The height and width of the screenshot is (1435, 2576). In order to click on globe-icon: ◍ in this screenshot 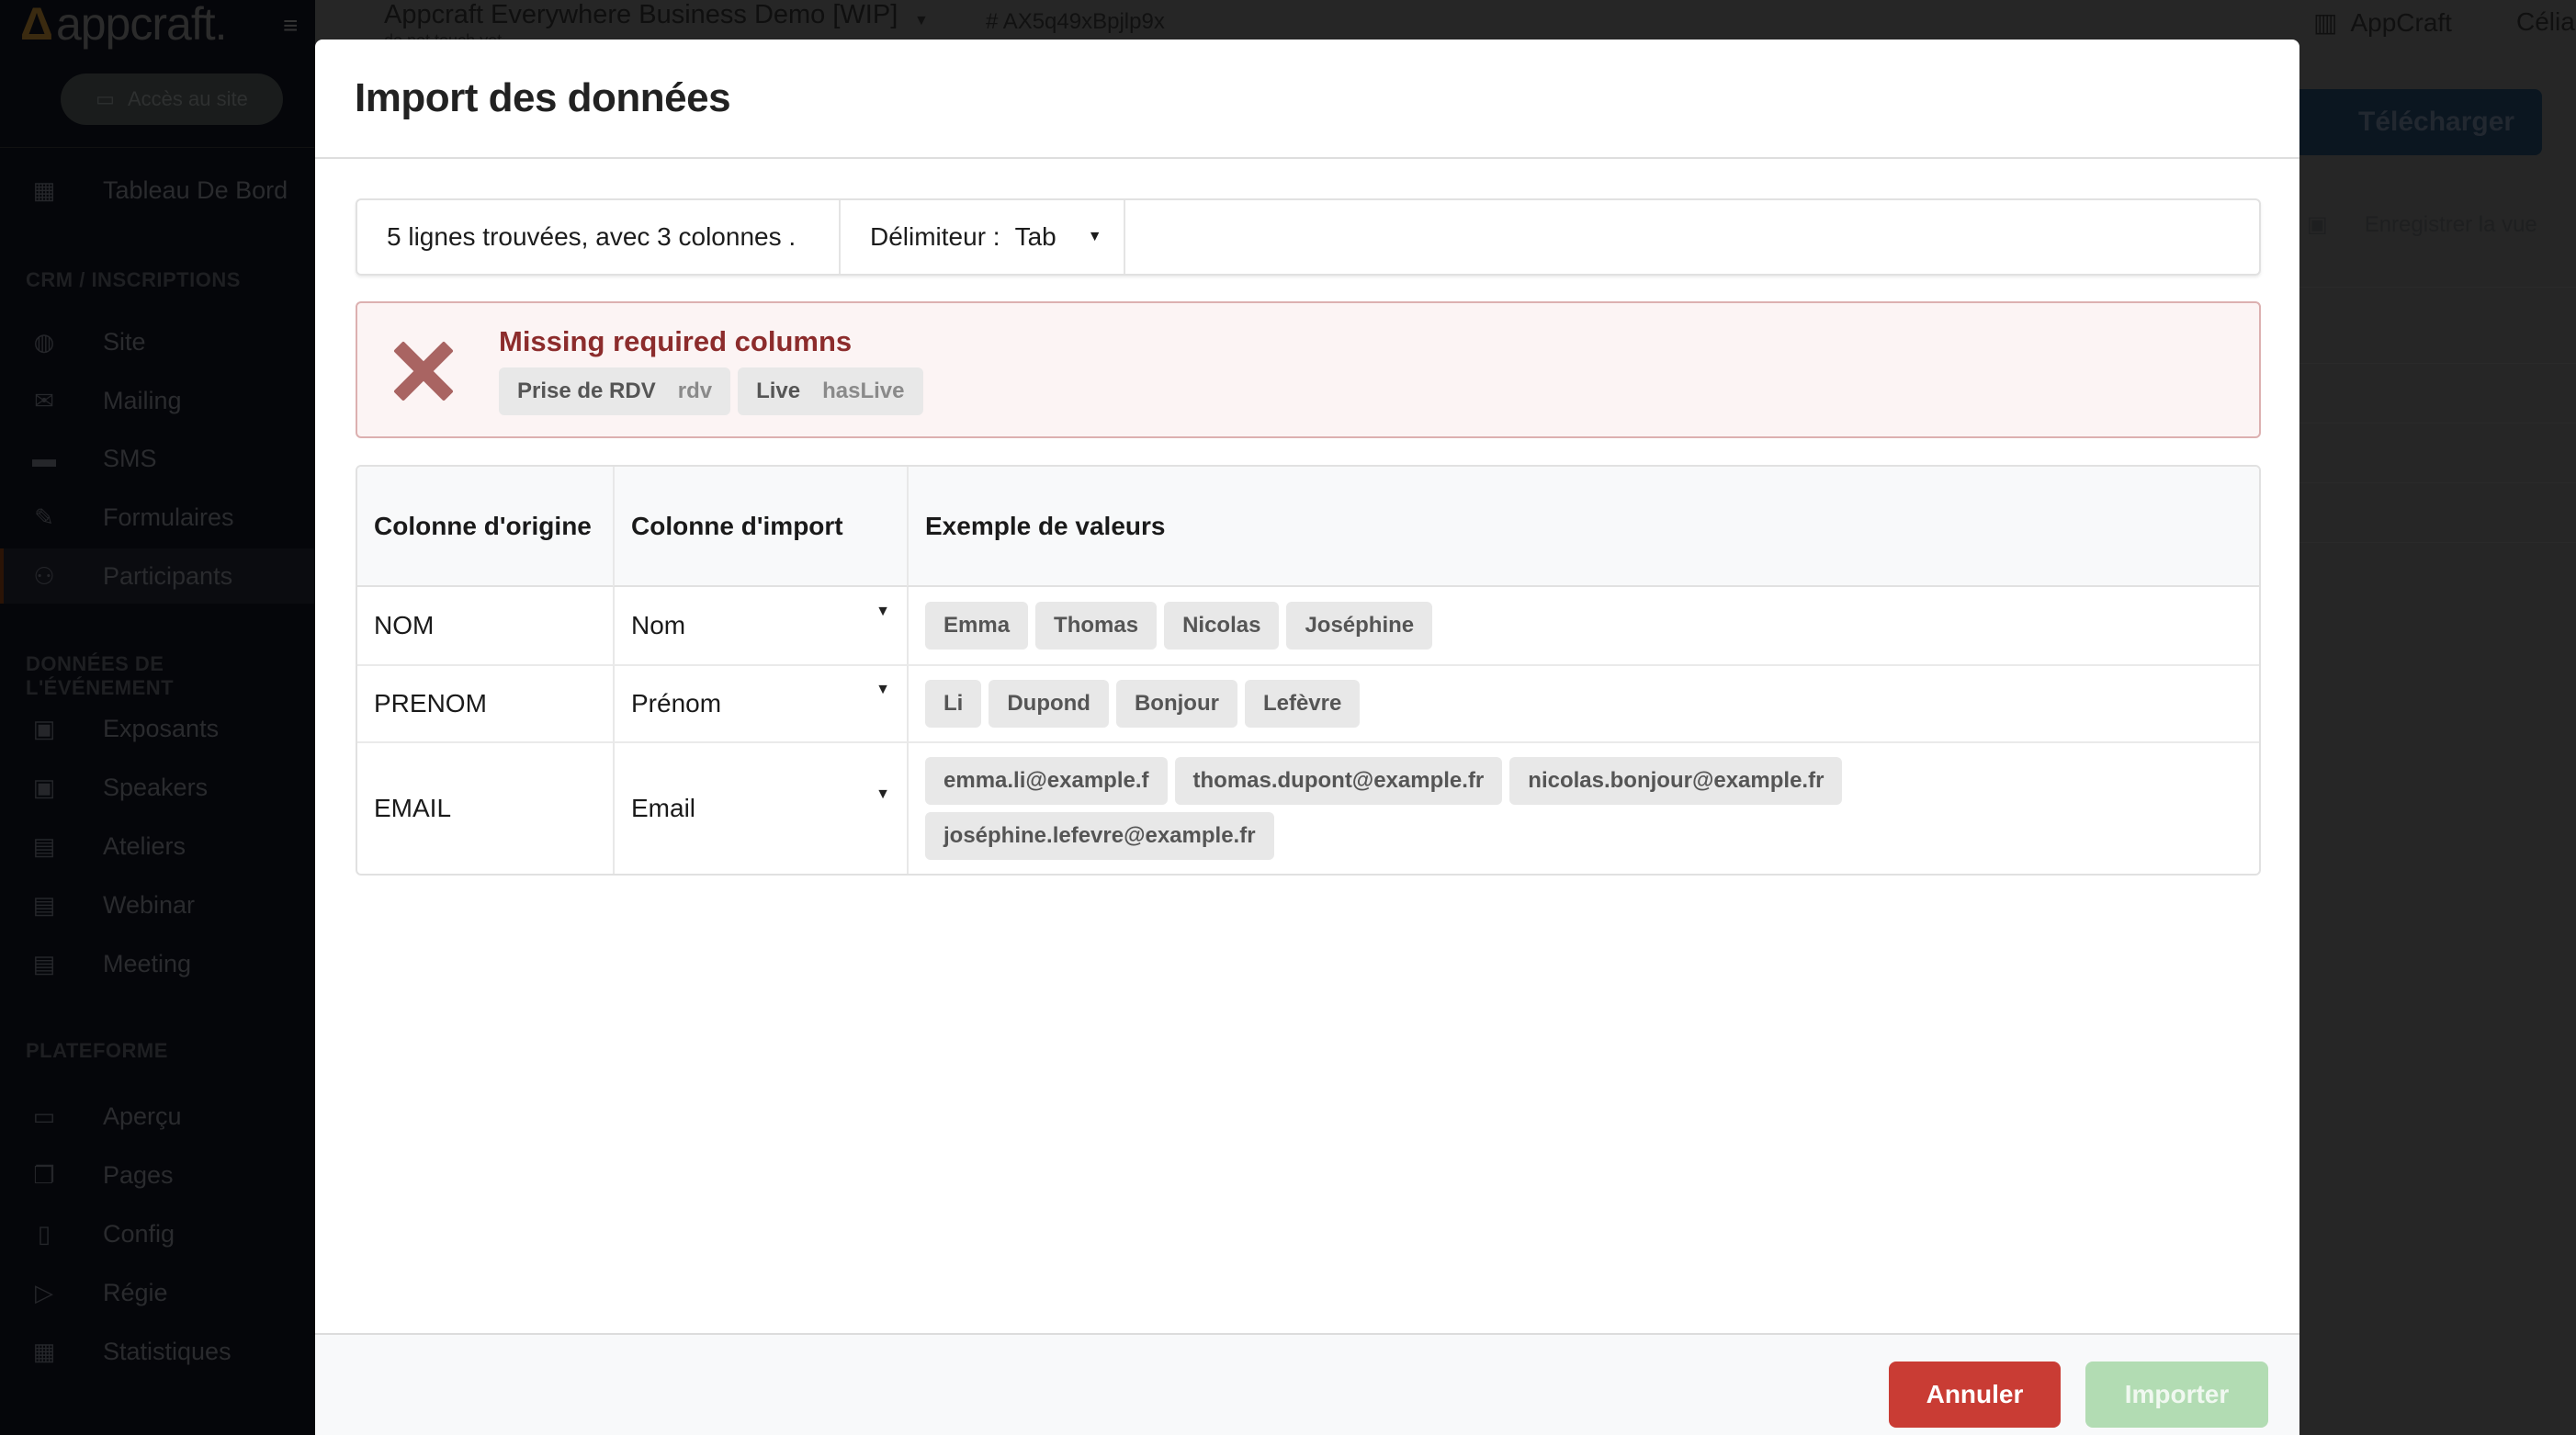, I will do `click(44, 341)`.